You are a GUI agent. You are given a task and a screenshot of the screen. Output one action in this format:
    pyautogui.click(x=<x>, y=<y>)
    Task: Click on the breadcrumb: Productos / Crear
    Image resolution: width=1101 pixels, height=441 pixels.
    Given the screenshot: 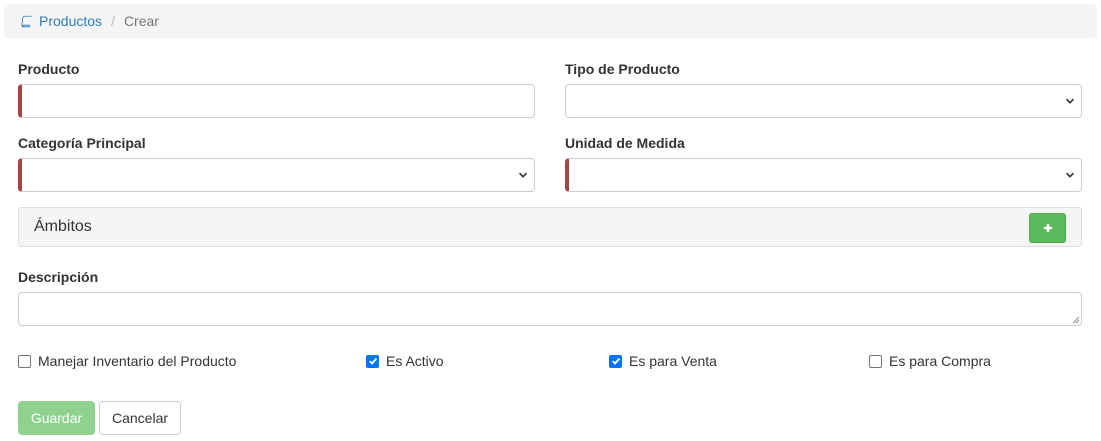 What is the action you would take?
    pyautogui.click(x=550, y=21)
    